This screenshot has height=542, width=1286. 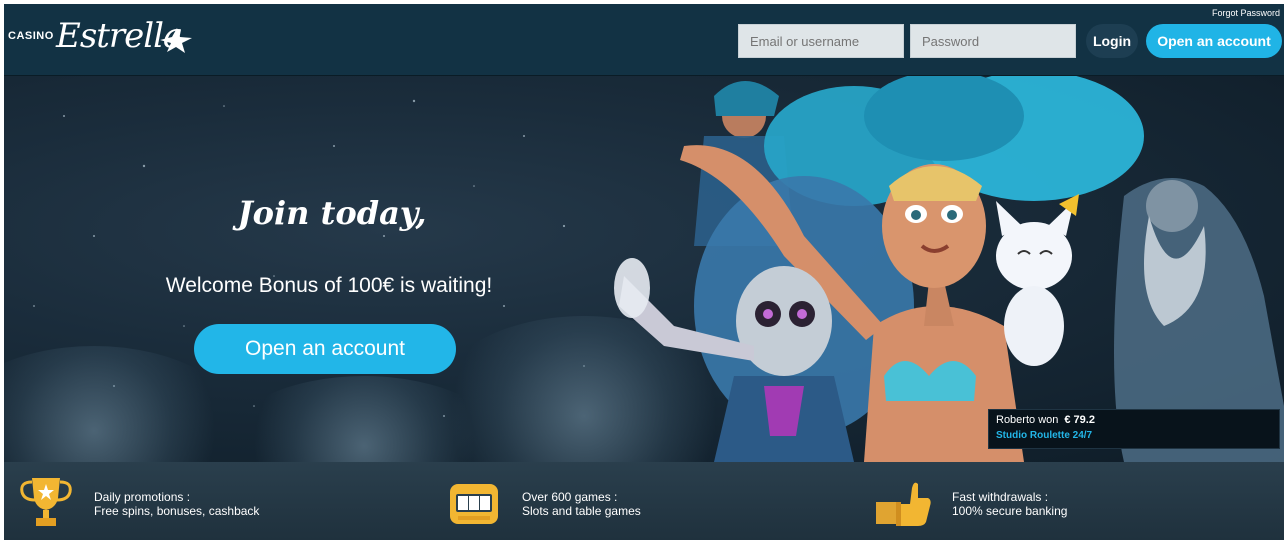 What do you see at coordinates (1214, 41) in the screenshot?
I see `open-account-header-button: Open an account` at bounding box center [1214, 41].